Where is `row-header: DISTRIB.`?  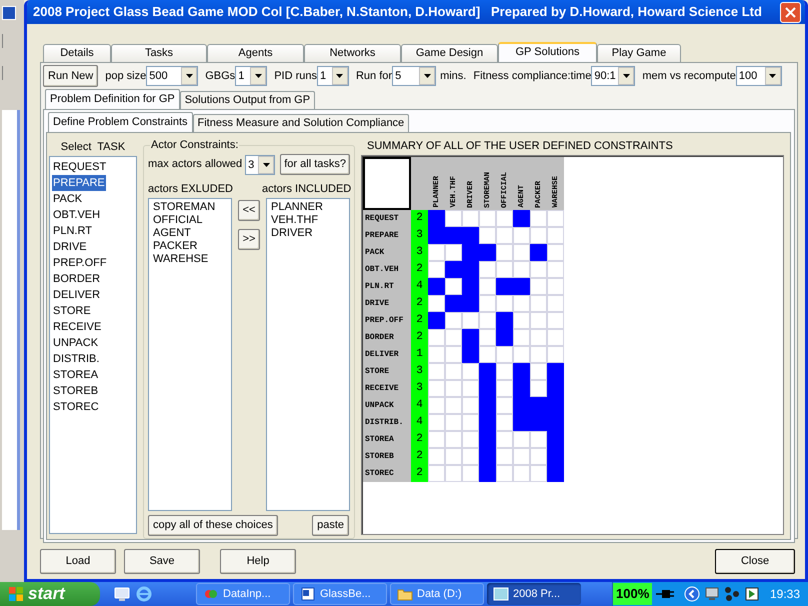 row-header: DISTRIB. is located at coordinates (387, 422).